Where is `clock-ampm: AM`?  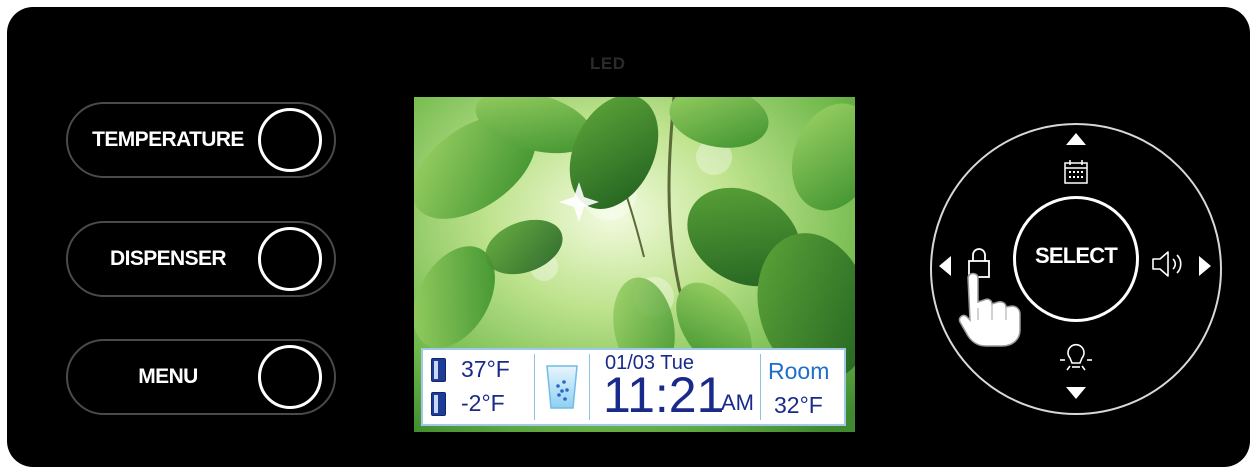 clock-ampm: AM is located at coordinates (737, 402).